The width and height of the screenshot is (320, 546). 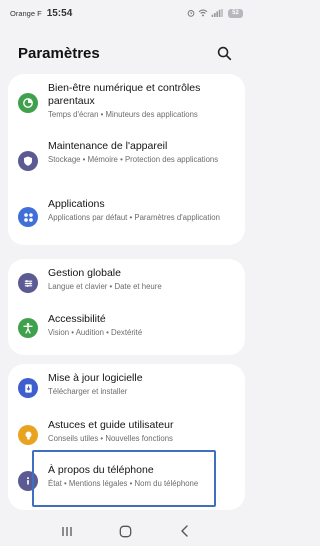 What do you see at coordinates (28, 217) in the screenshot?
I see `apps-icon` at bounding box center [28, 217].